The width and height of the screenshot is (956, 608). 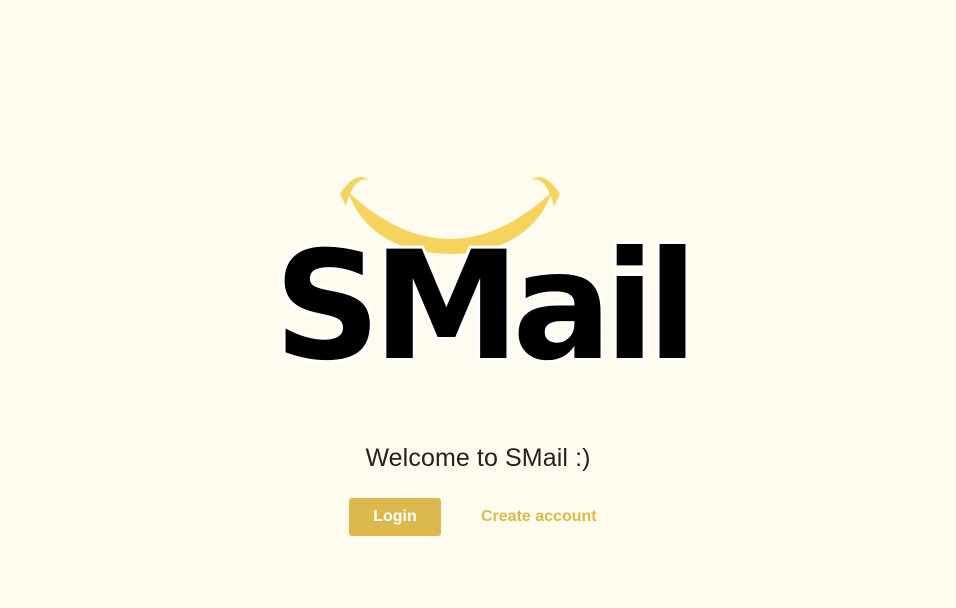 I want to click on smail-logo: SMail, so click(x=482, y=270).